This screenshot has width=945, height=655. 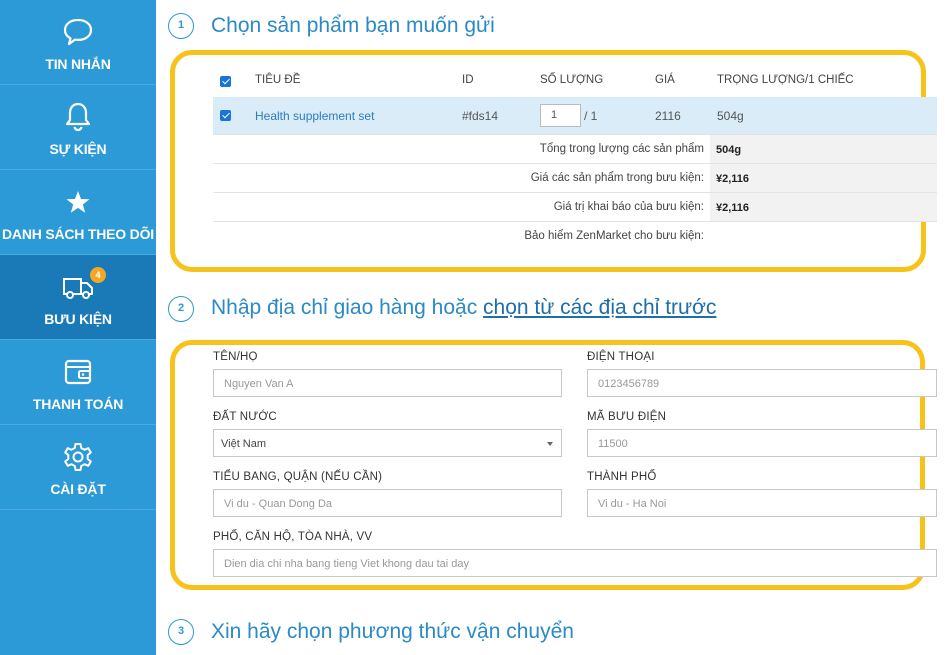 What do you see at coordinates (621, 149) in the screenshot?
I see `summary-label: Tổng trong lượng các sản phẩm` at bounding box center [621, 149].